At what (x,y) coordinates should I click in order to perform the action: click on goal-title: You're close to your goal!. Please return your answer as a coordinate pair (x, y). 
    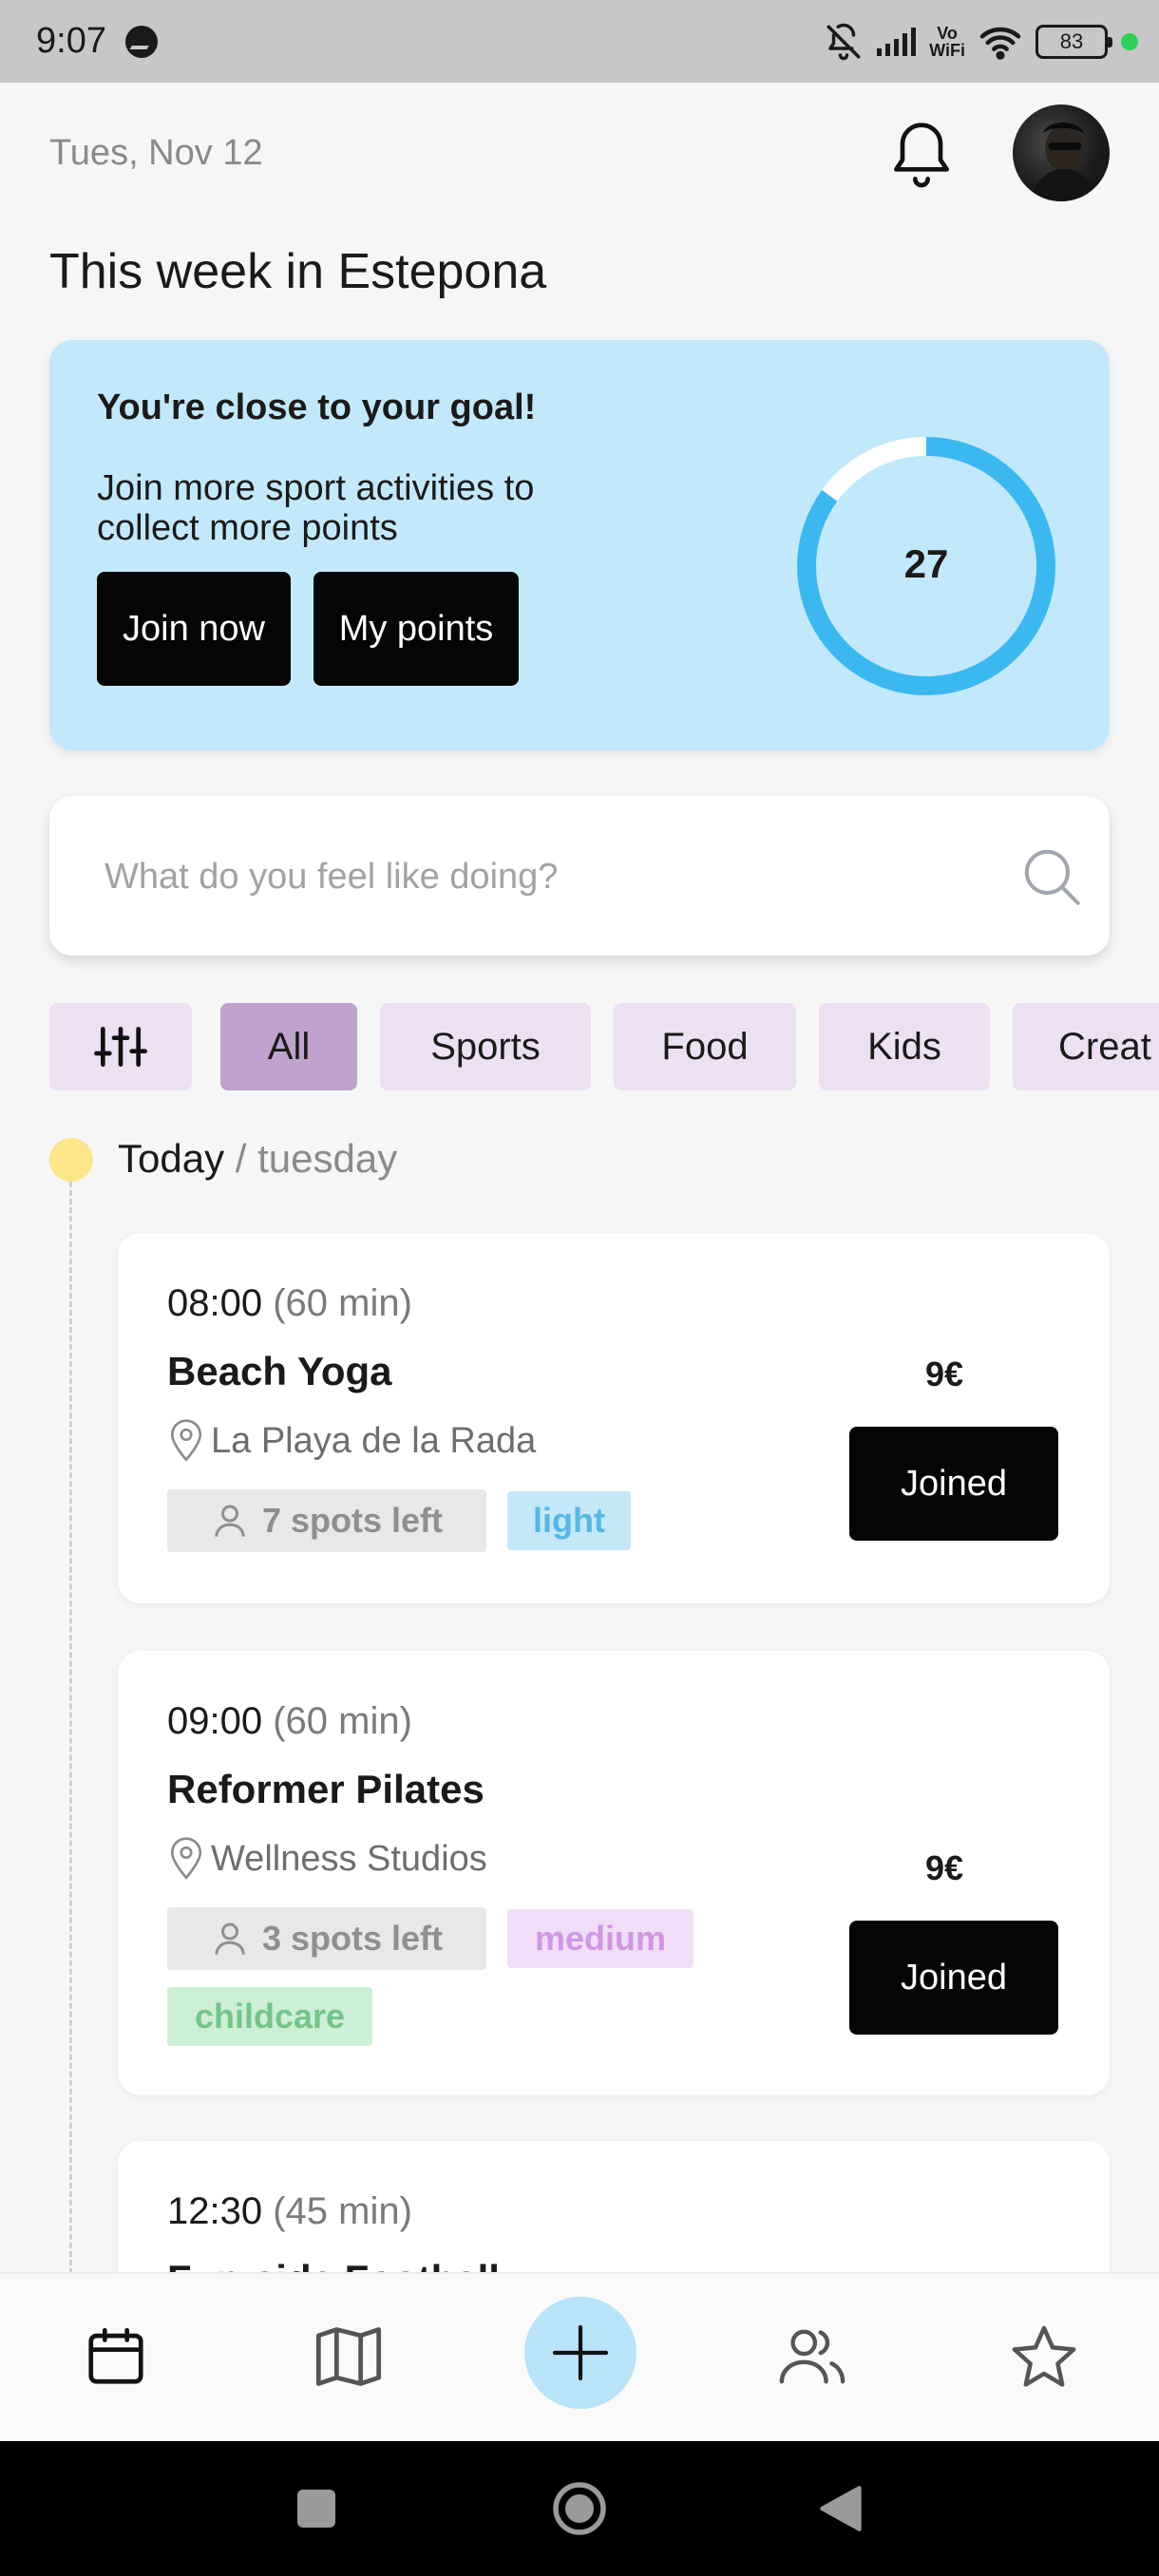
    Looking at the image, I should click on (317, 407).